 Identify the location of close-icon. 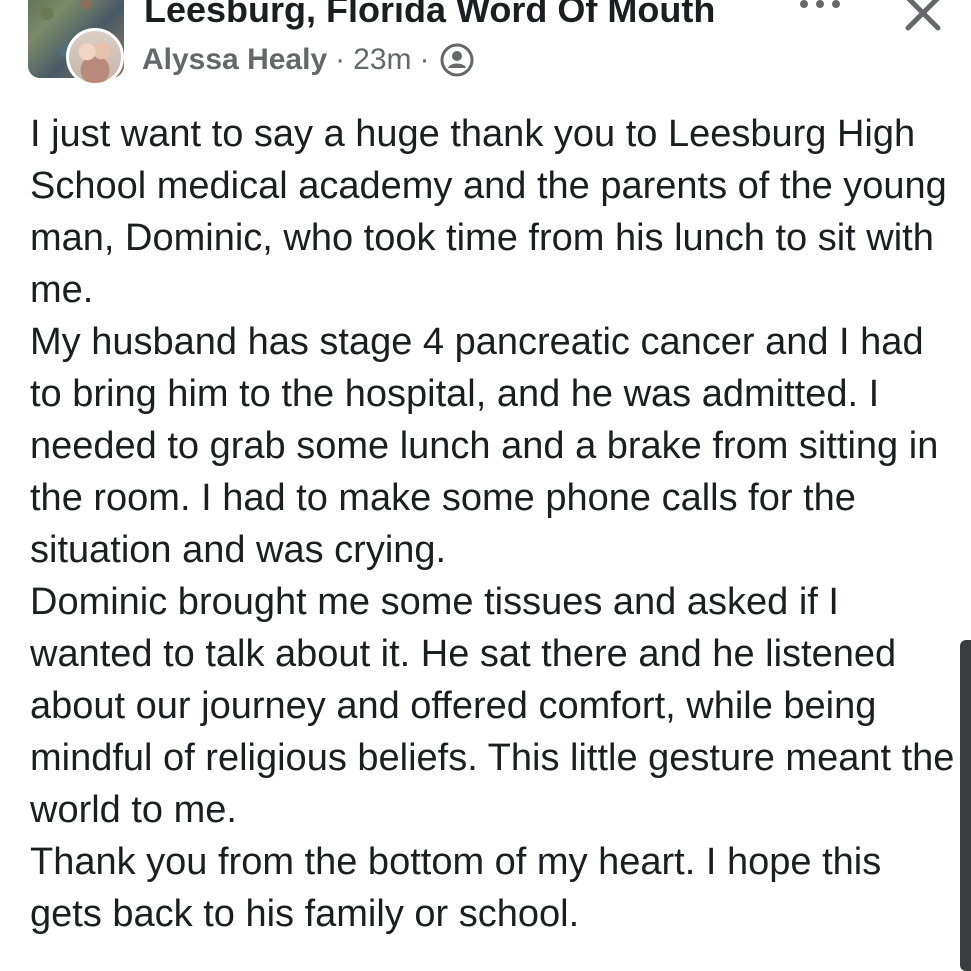
(923, 18).